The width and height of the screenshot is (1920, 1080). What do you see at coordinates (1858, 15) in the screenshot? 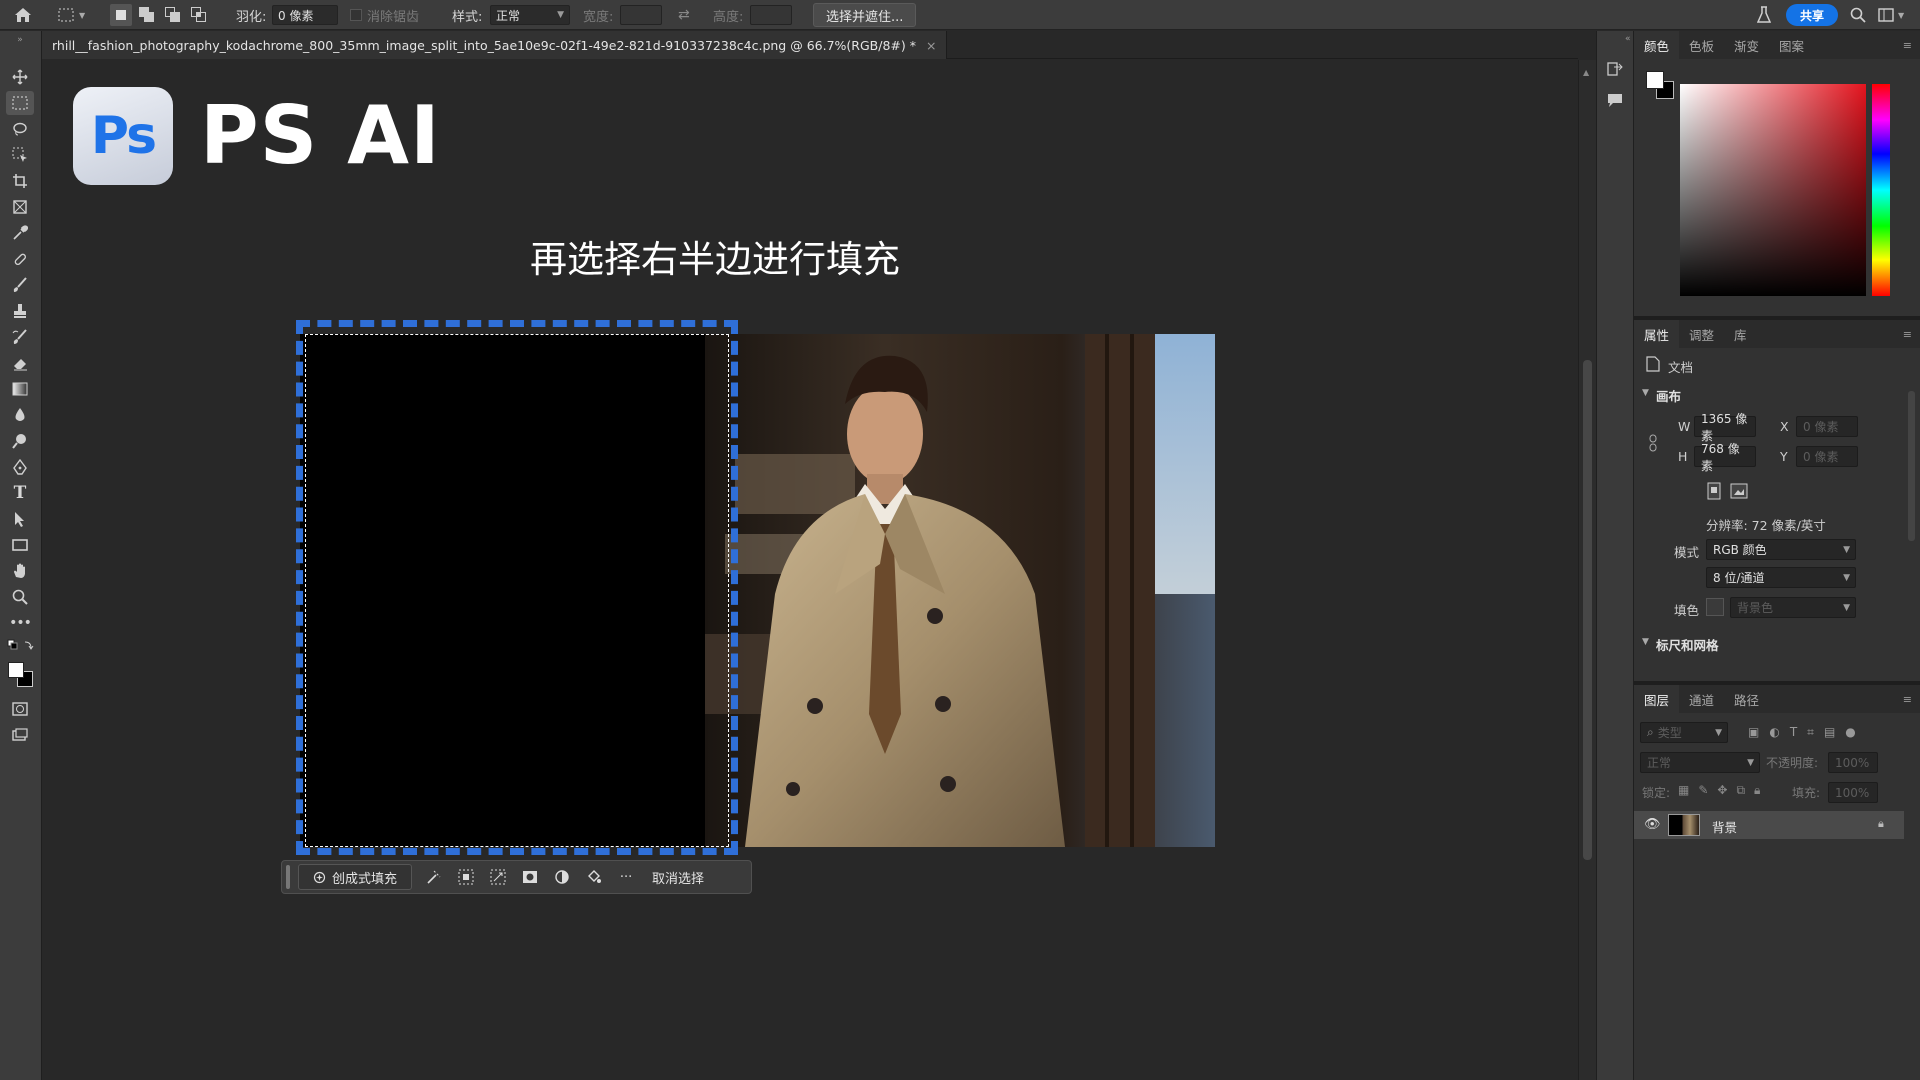
I see `search-icon` at bounding box center [1858, 15].